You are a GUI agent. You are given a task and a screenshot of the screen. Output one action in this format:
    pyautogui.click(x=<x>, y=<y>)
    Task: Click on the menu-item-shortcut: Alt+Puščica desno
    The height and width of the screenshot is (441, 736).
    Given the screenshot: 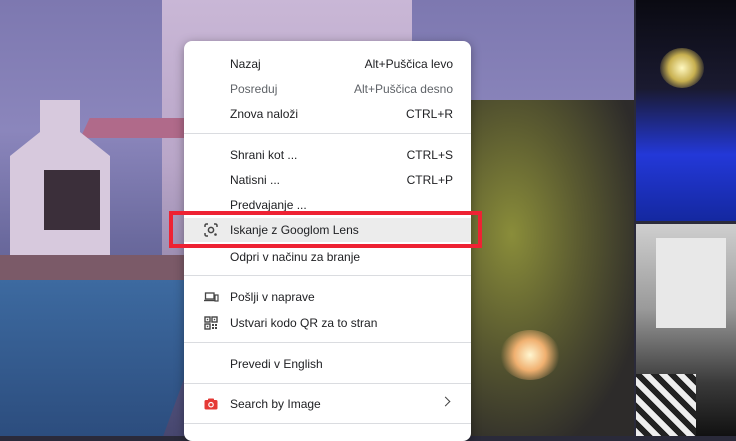 What is the action you would take?
    pyautogui.click(x=403, y=89)
    